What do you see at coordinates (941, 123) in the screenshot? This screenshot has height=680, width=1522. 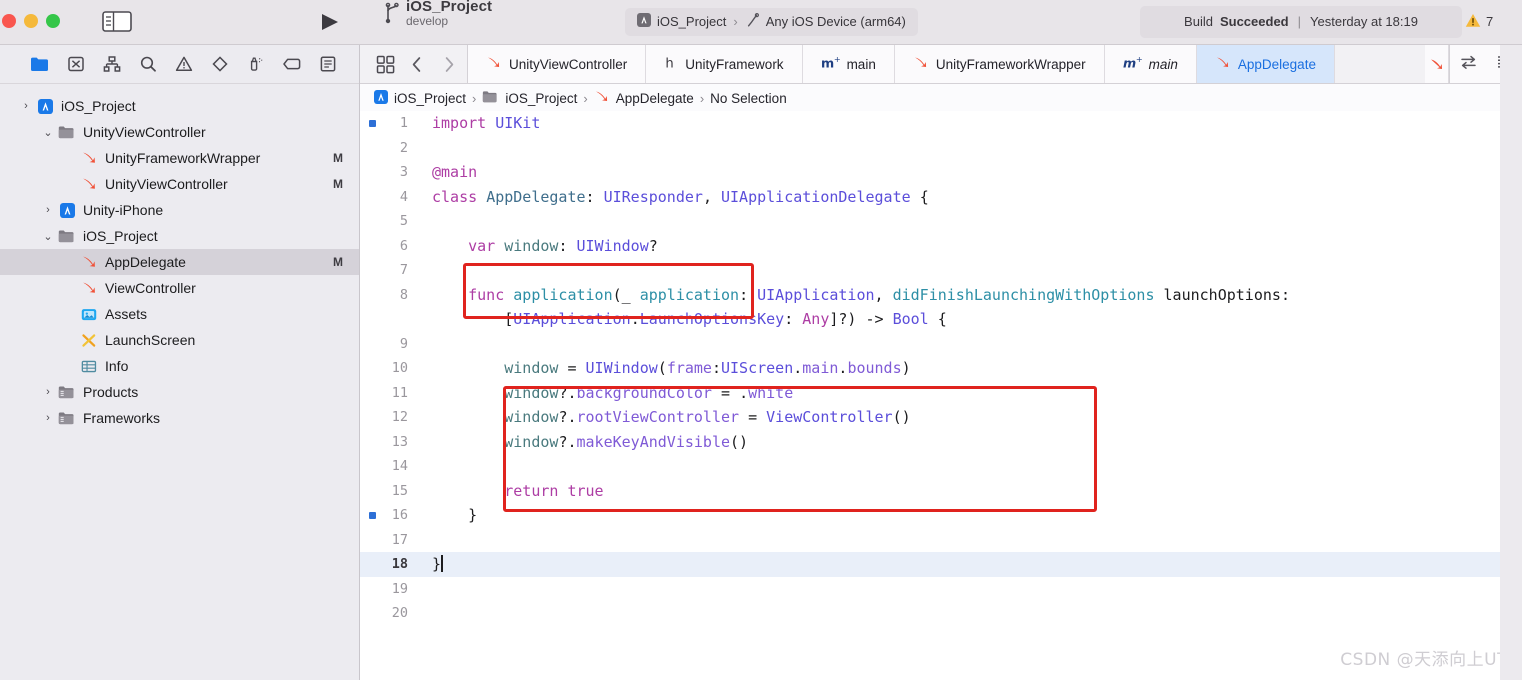 I see `code-line: 1 import UIKit` at bounding box center [941, 123].